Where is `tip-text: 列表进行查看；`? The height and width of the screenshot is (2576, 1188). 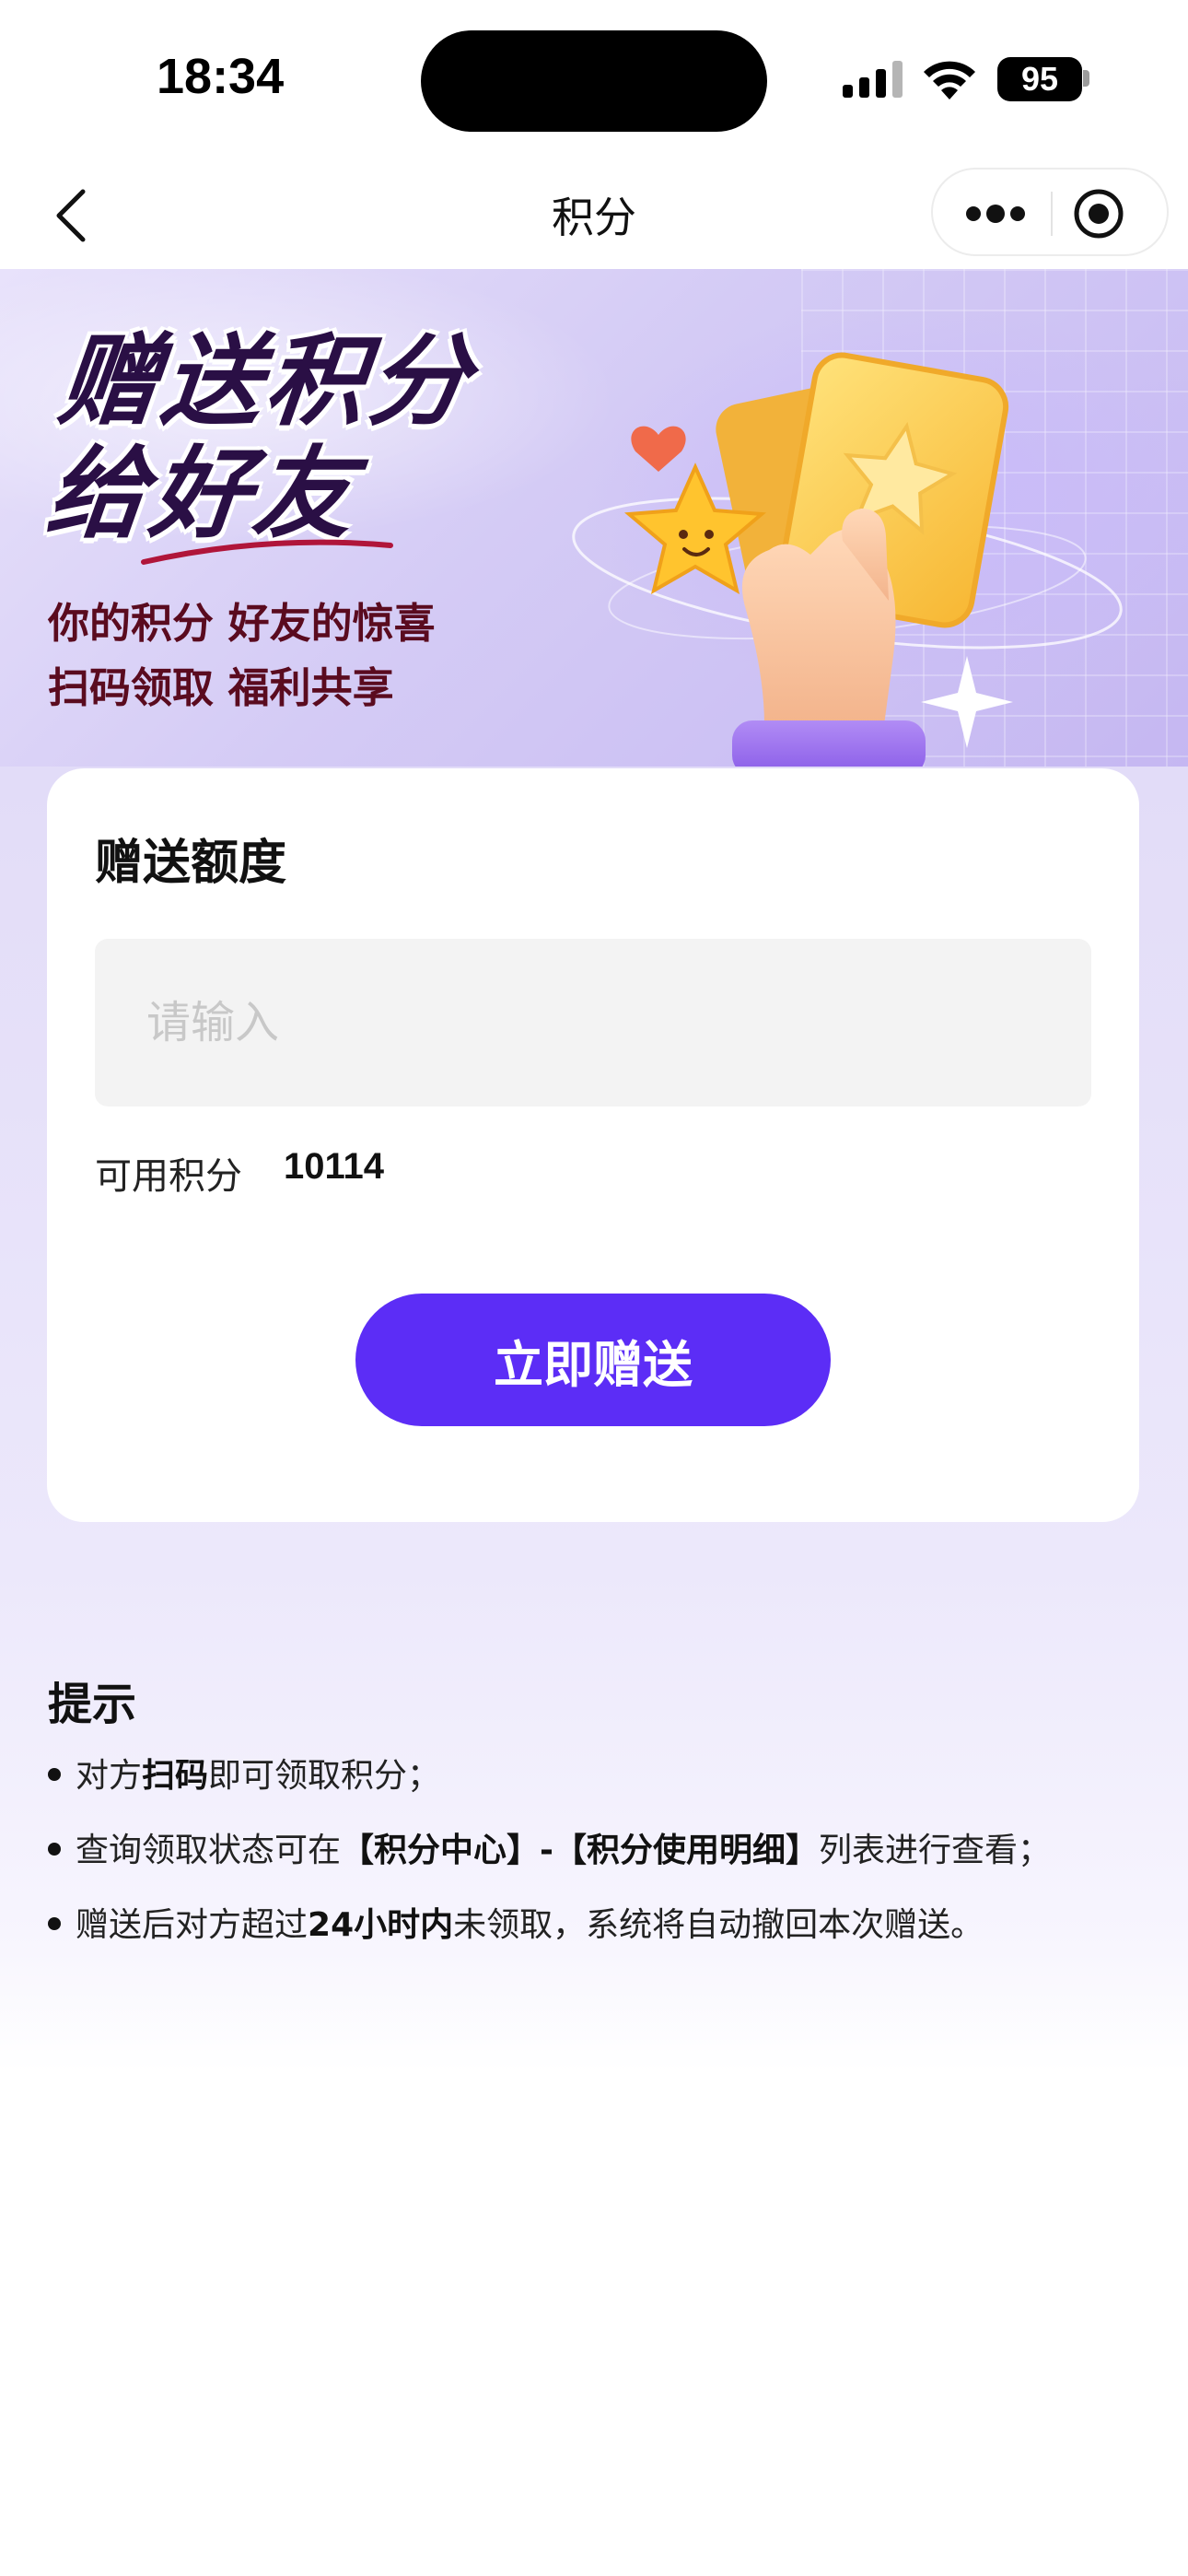
tip-text: 列表进行查看； is located at coordinates (934, 1850).